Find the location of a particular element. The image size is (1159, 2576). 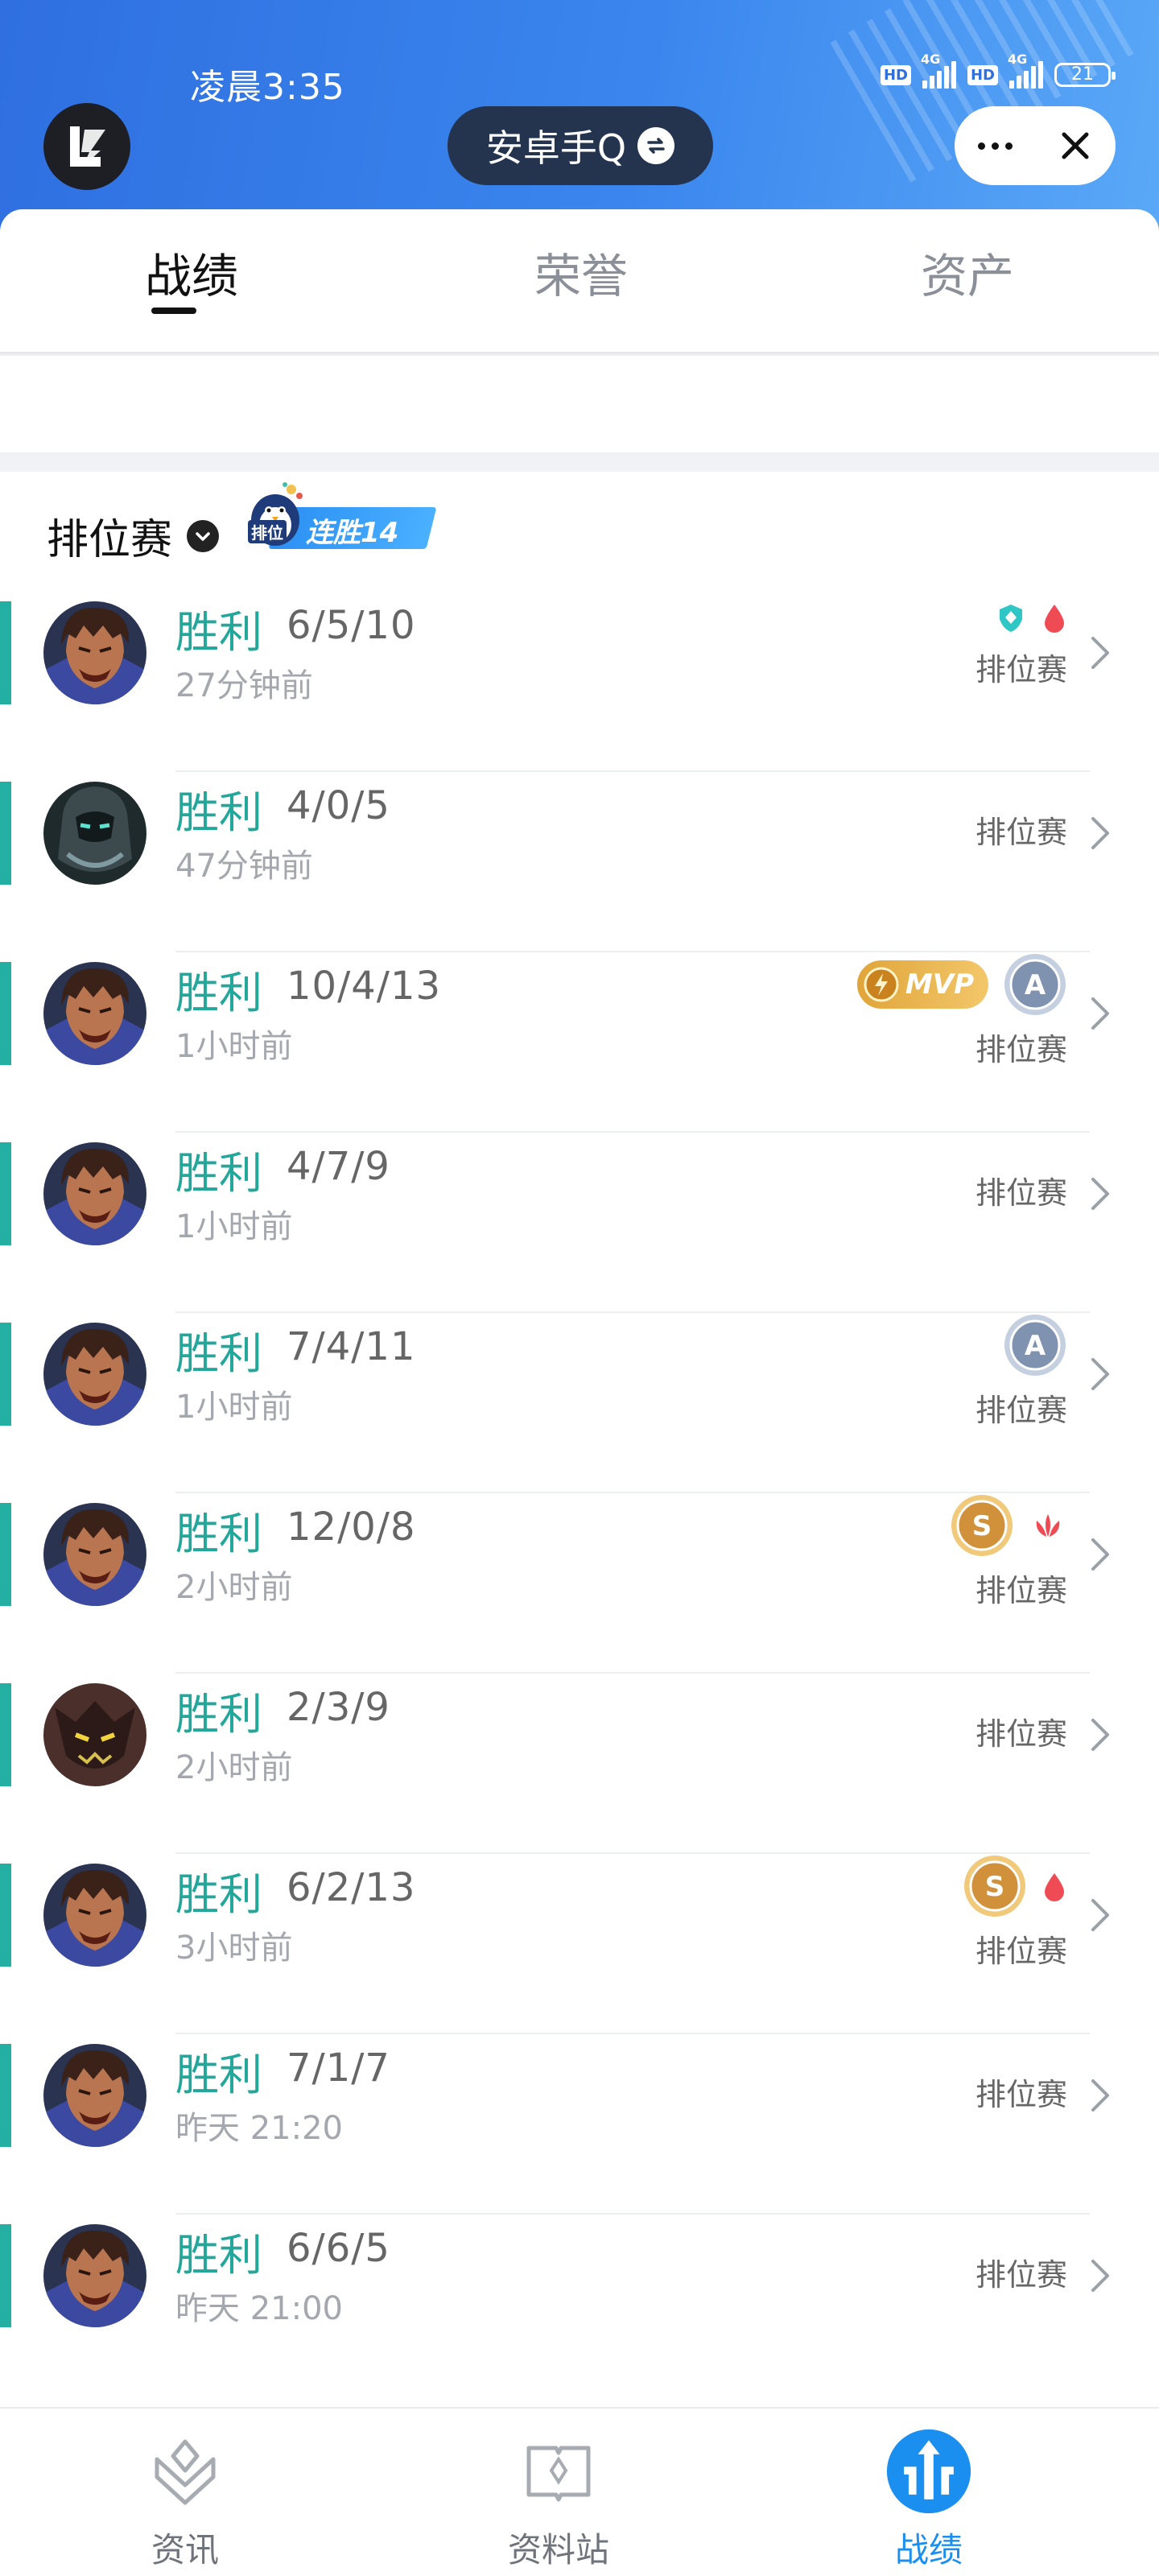

win-streak-badge: 连胜14 排位 is located at coordinates (339, 516).